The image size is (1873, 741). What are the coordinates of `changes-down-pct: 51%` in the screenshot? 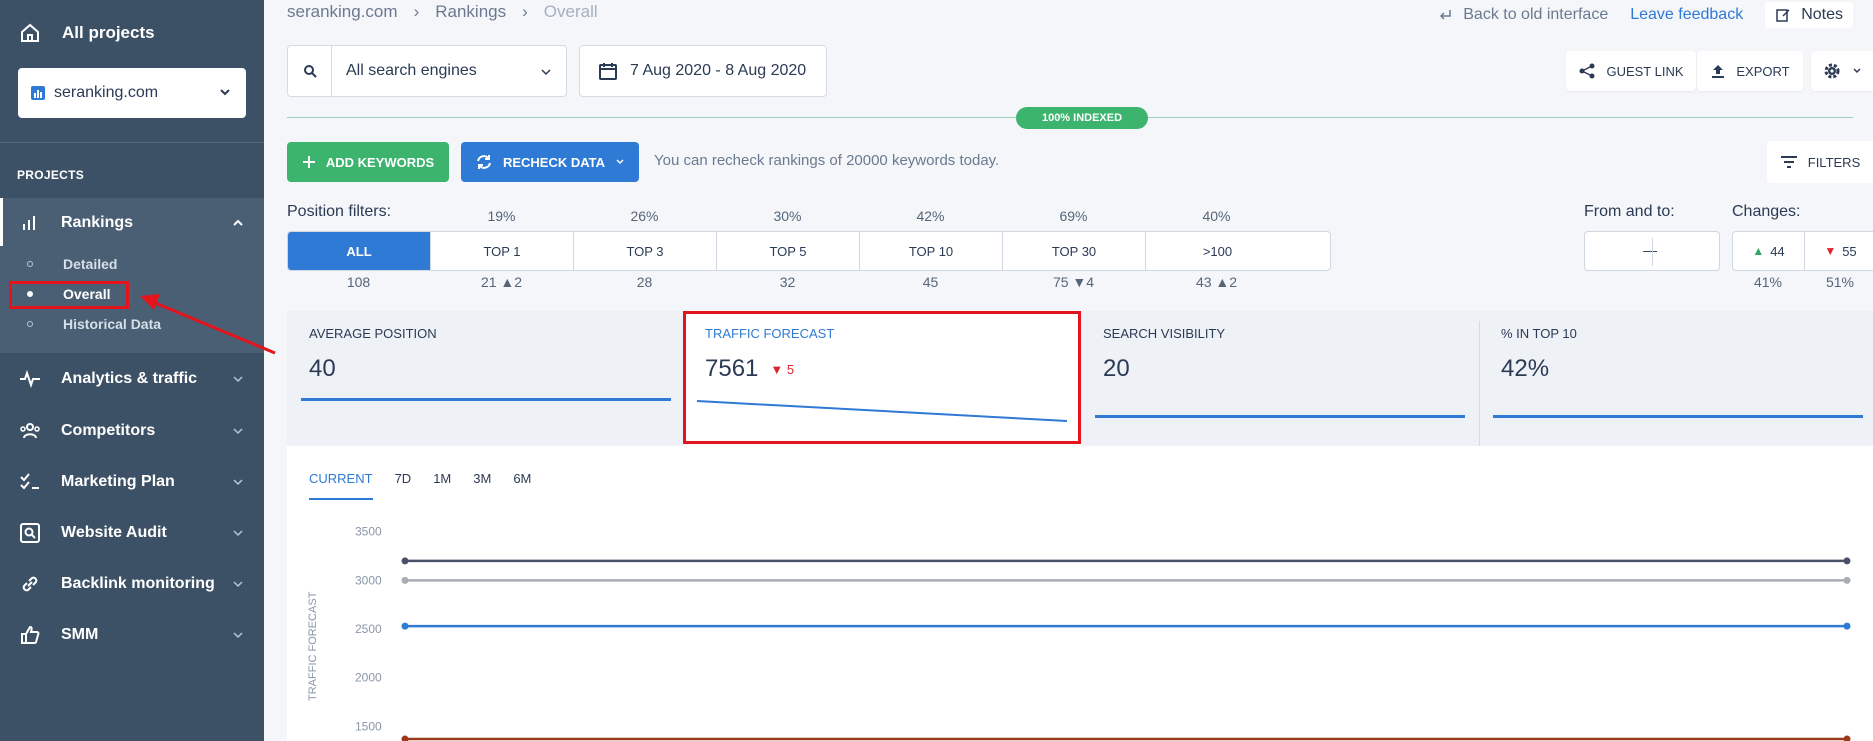 It's located at (1840, 282).